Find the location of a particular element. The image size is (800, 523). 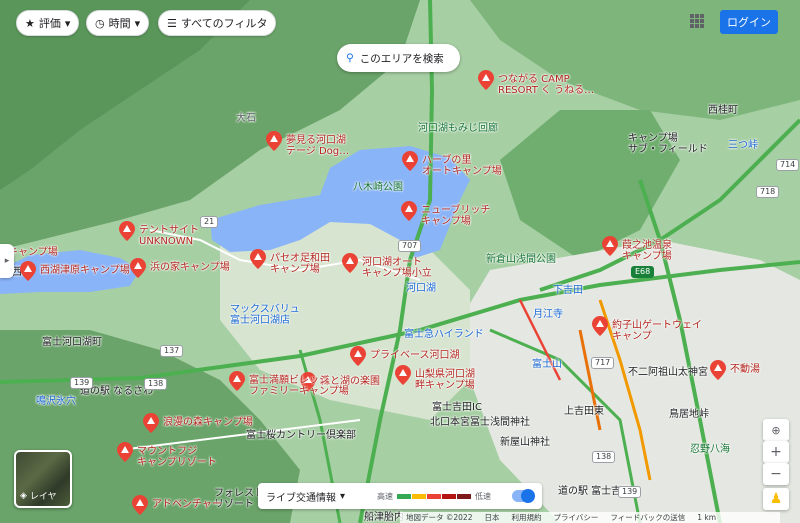

place-label: マウントフジ キャンプリゾート is located at coordinates (177, 457).